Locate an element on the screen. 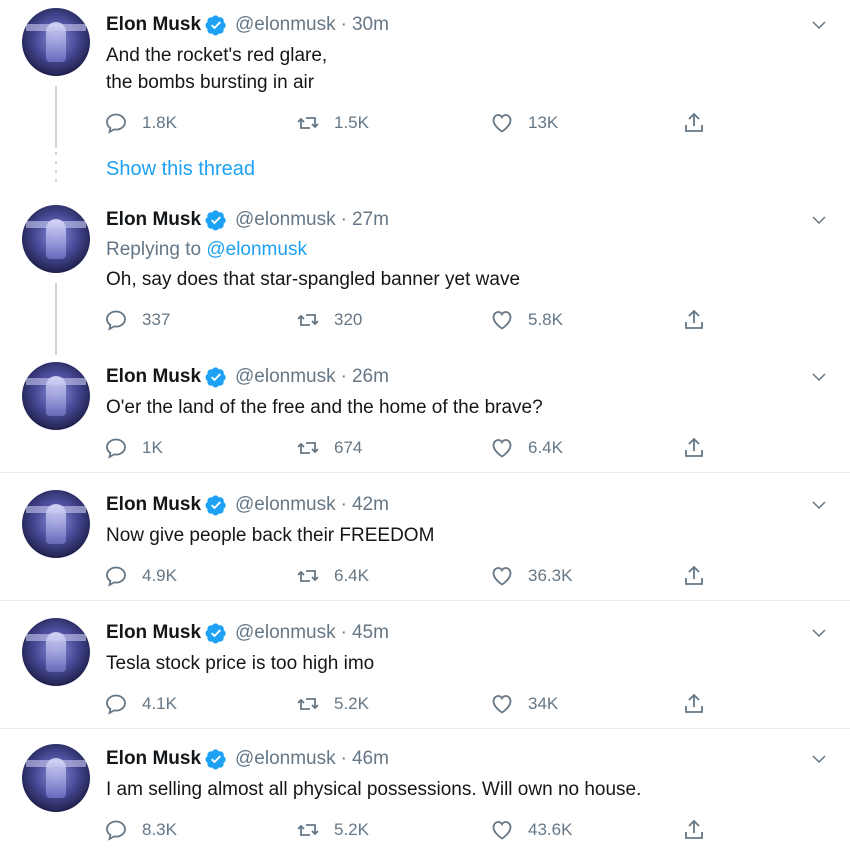 The height and width of the screenshot is (852, 850). like-button: 5.8K is located at coordinates (526, 320).